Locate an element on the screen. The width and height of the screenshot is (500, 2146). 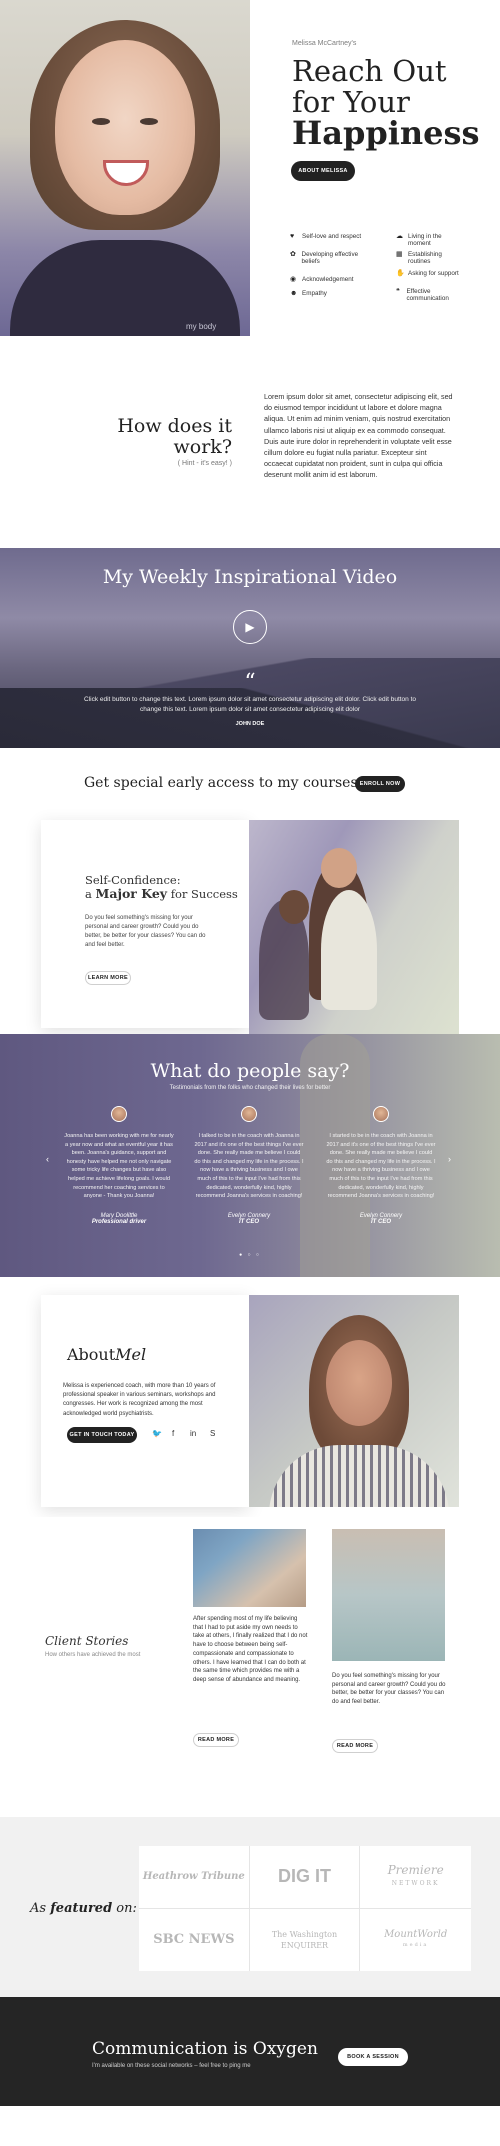
learn-more-button: LEARN MORE is located at coordinates (108, 978).